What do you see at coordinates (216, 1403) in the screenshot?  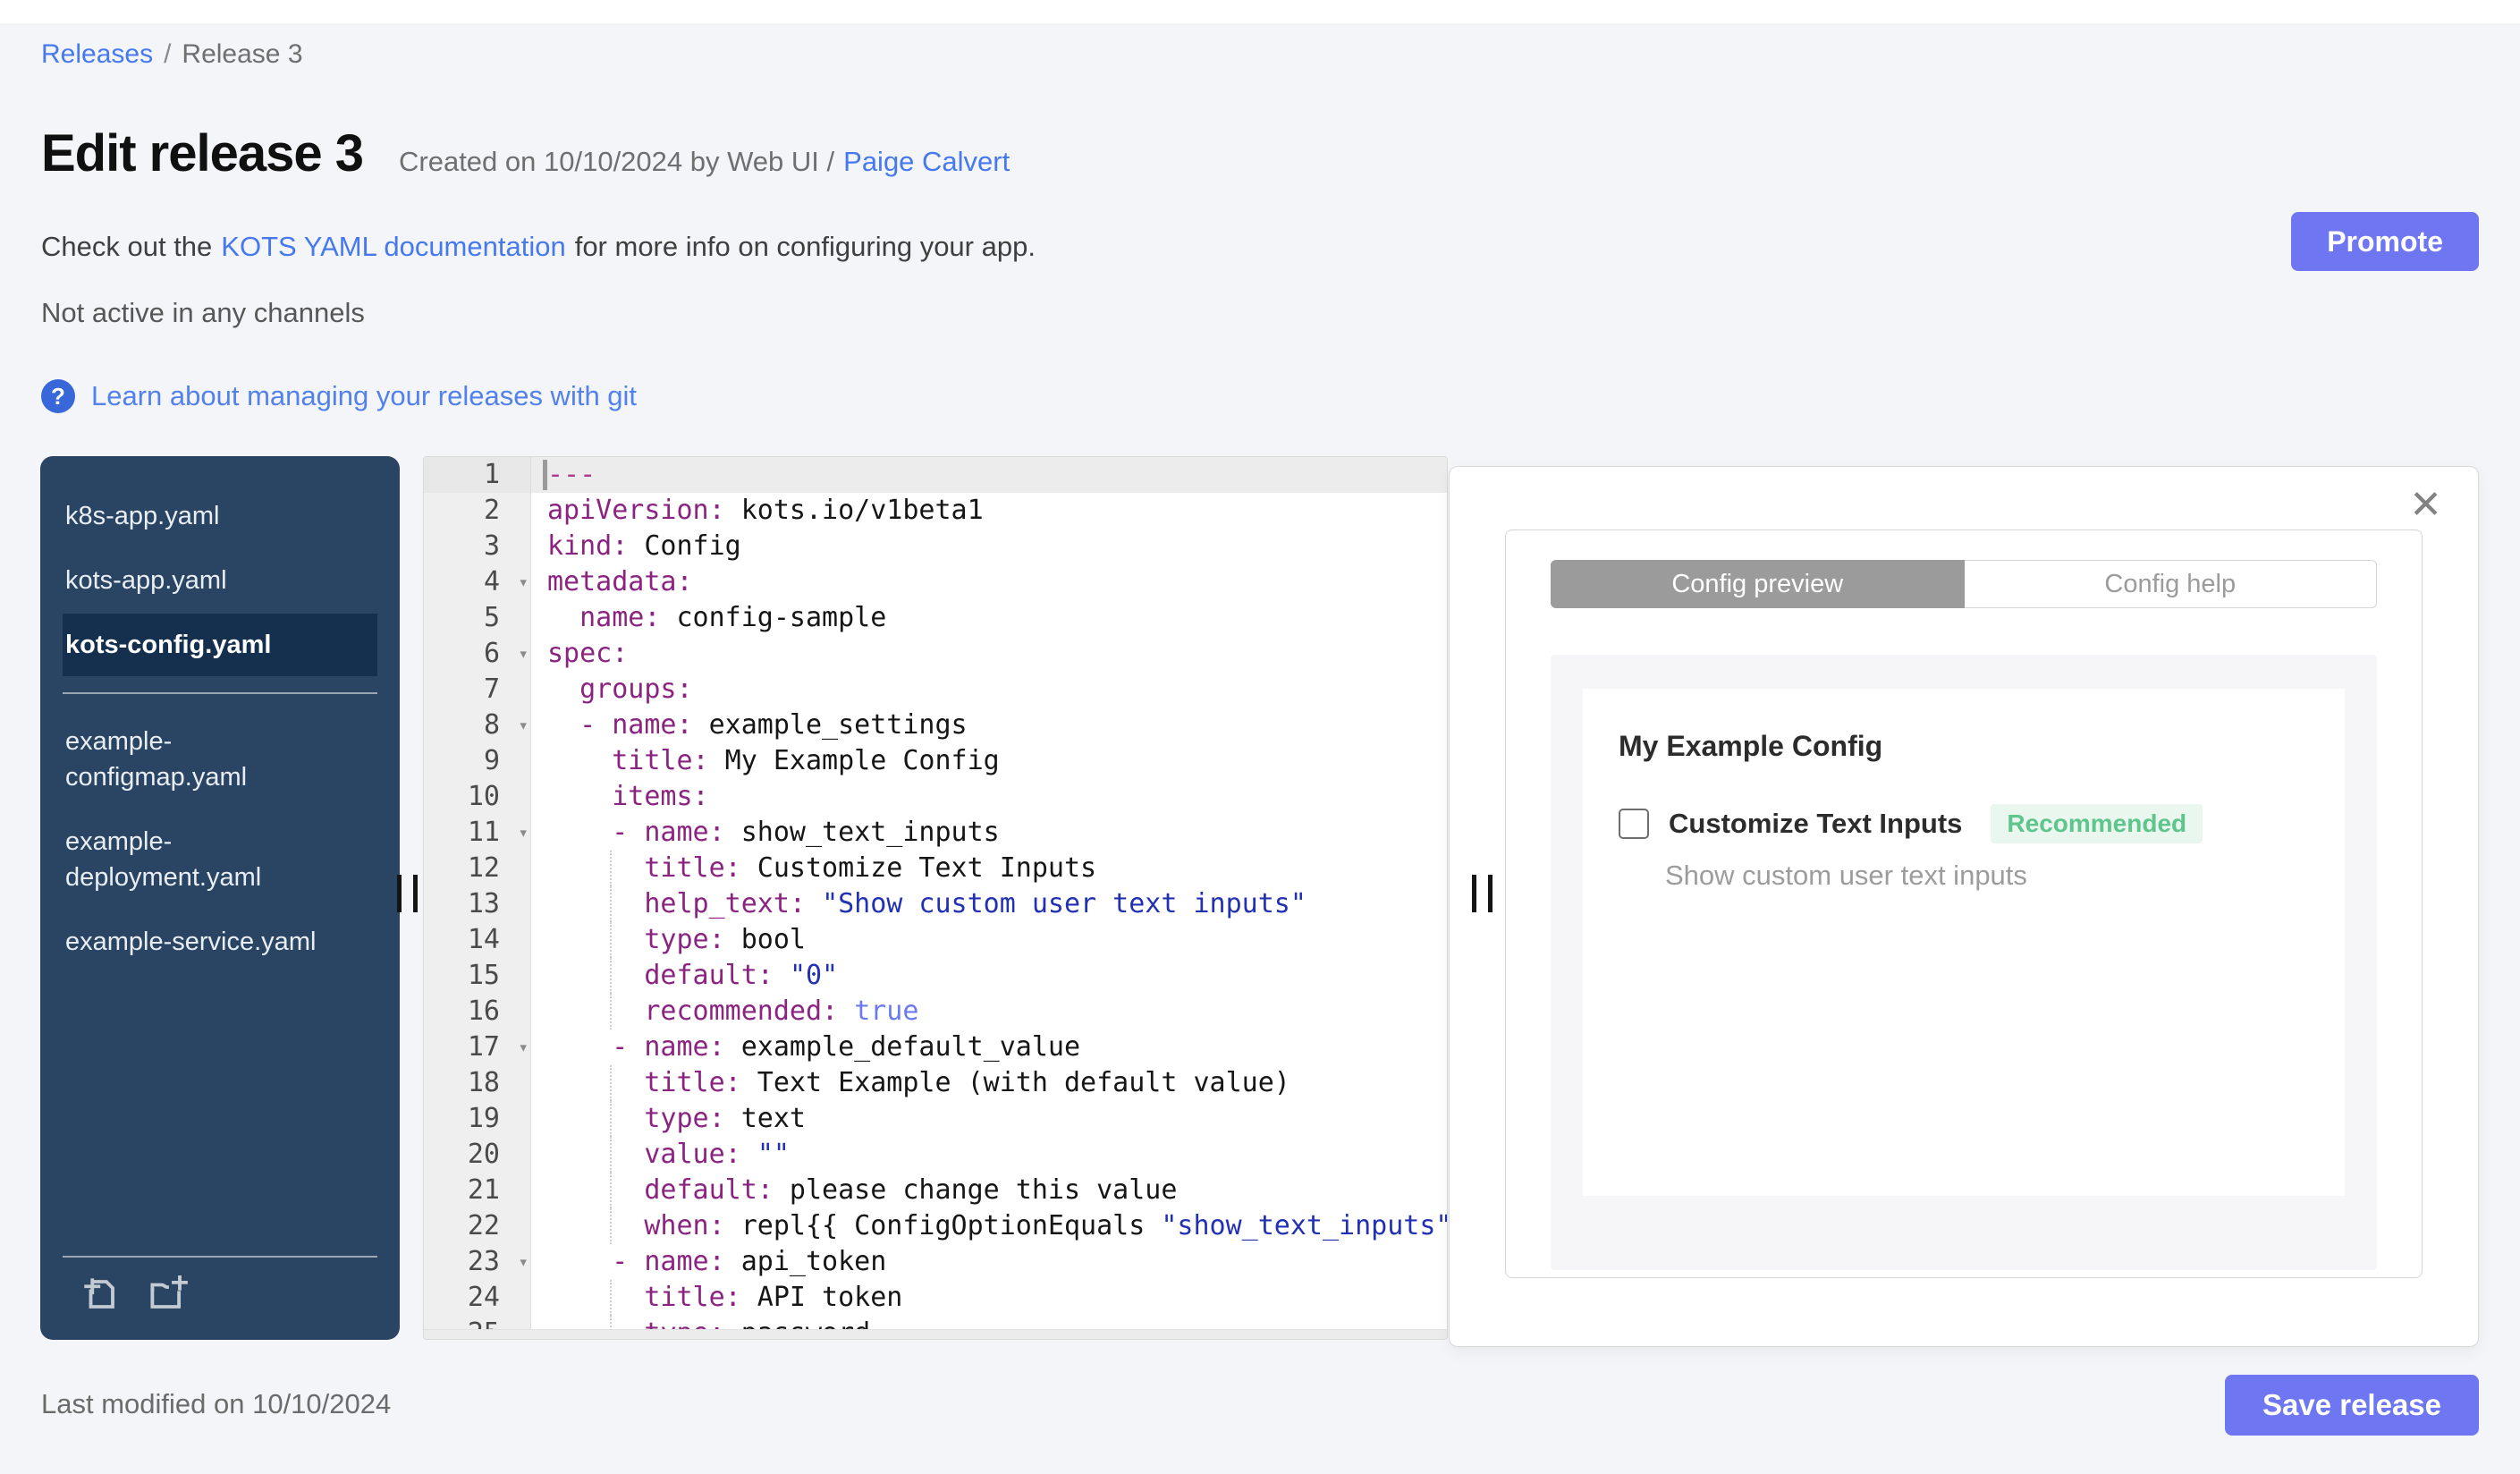 I see `last-modified-text: Last modified on 10/10/2024` at bounding box center [216, 1403].